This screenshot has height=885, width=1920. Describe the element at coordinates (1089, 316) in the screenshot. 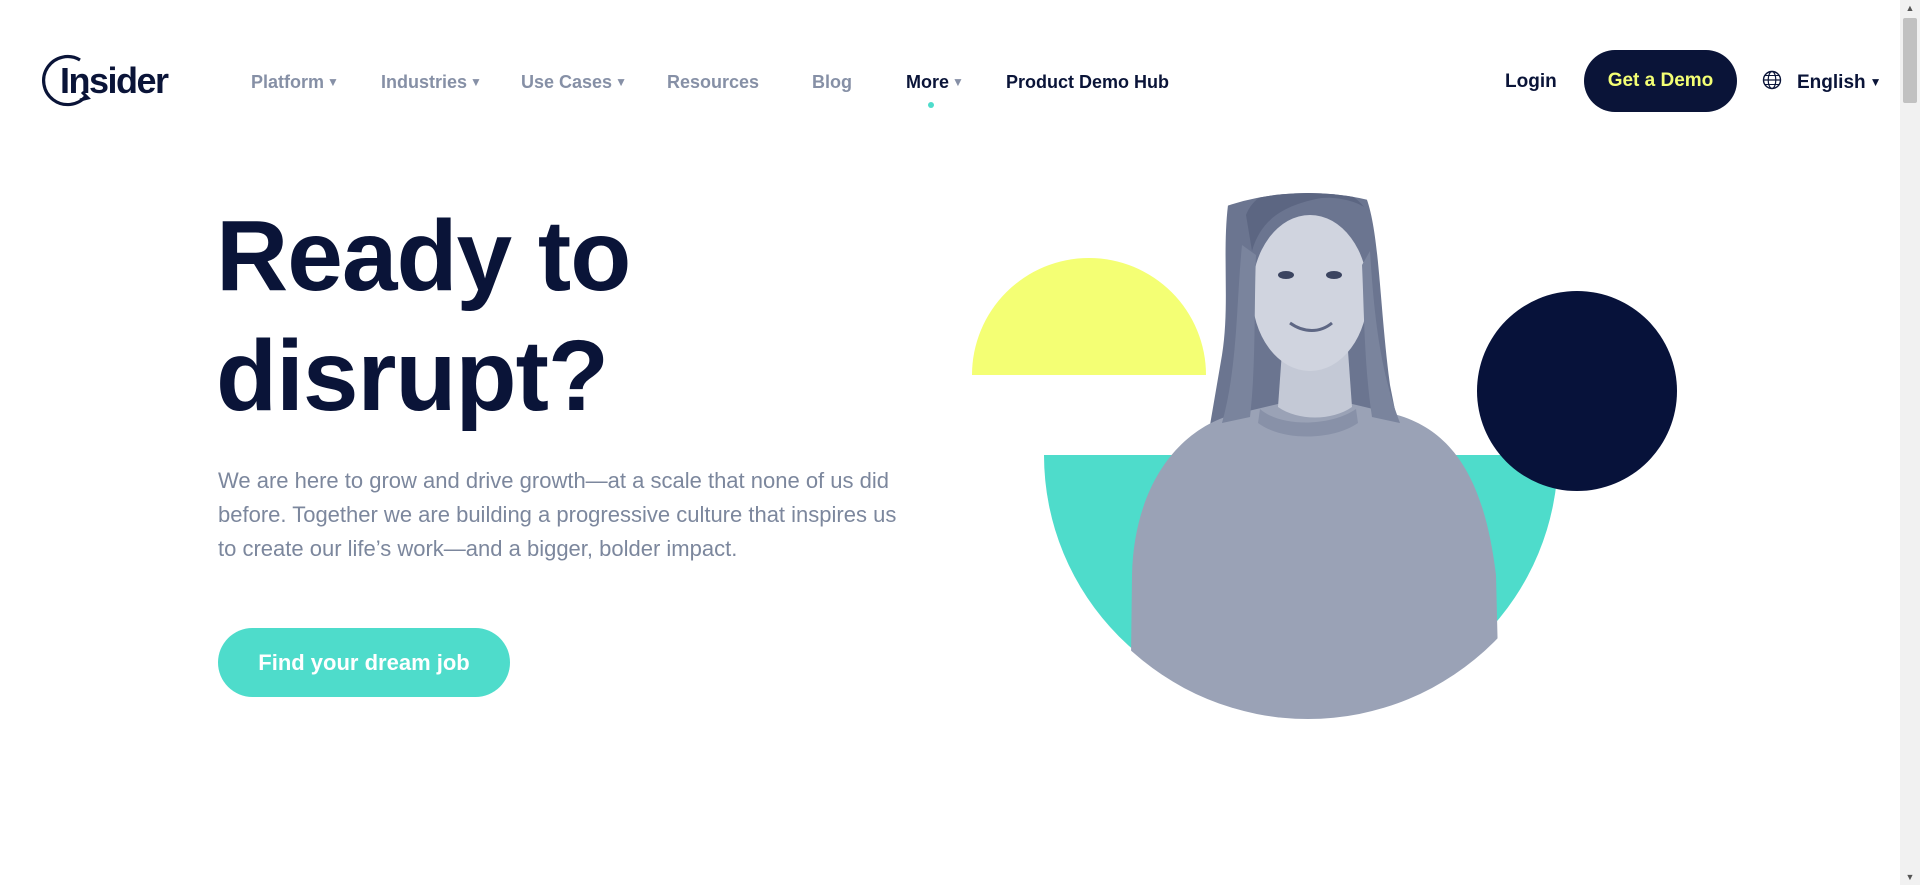

I see `yellow-semicircle-shape` at that location.